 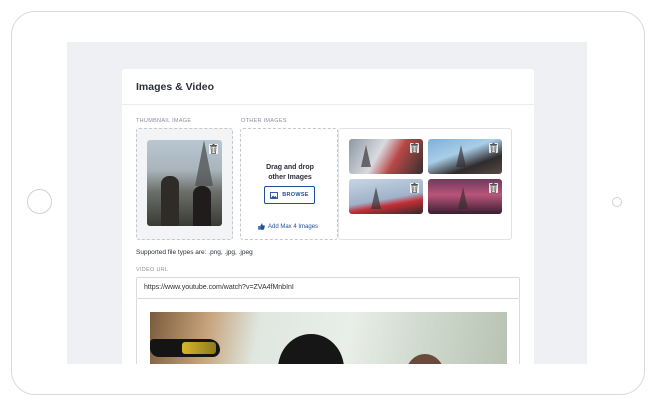 I want to click on thumbnail-image, so click(x=184, y=183).